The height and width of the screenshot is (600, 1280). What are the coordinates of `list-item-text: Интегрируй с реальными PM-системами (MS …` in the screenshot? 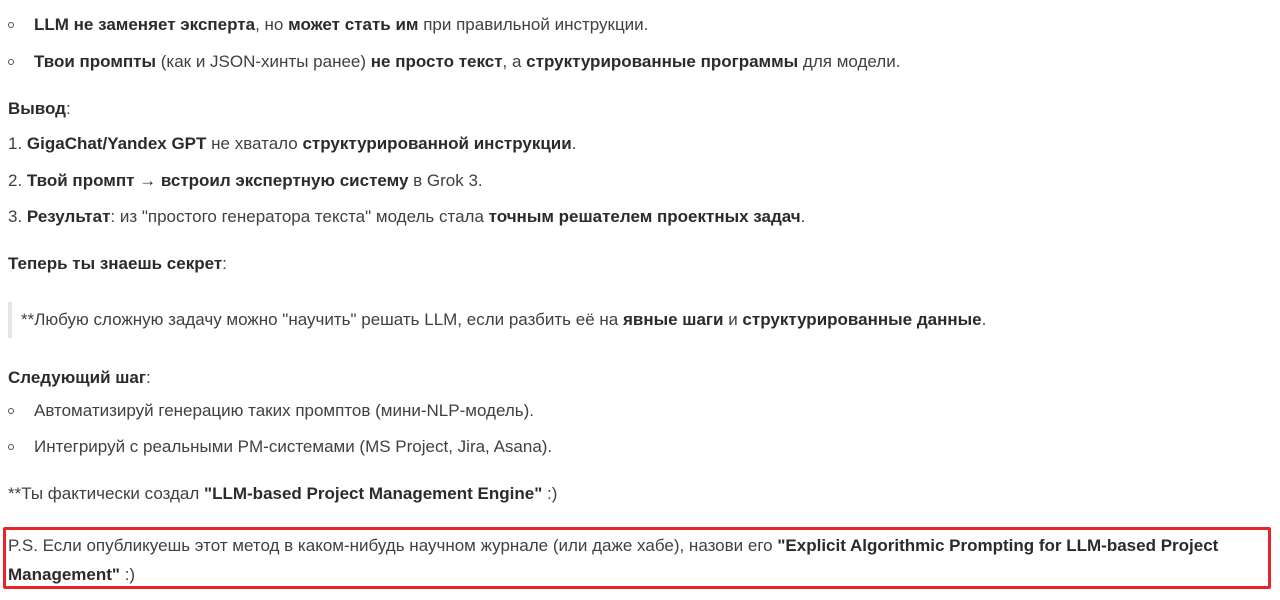 It's located at (293, 446).